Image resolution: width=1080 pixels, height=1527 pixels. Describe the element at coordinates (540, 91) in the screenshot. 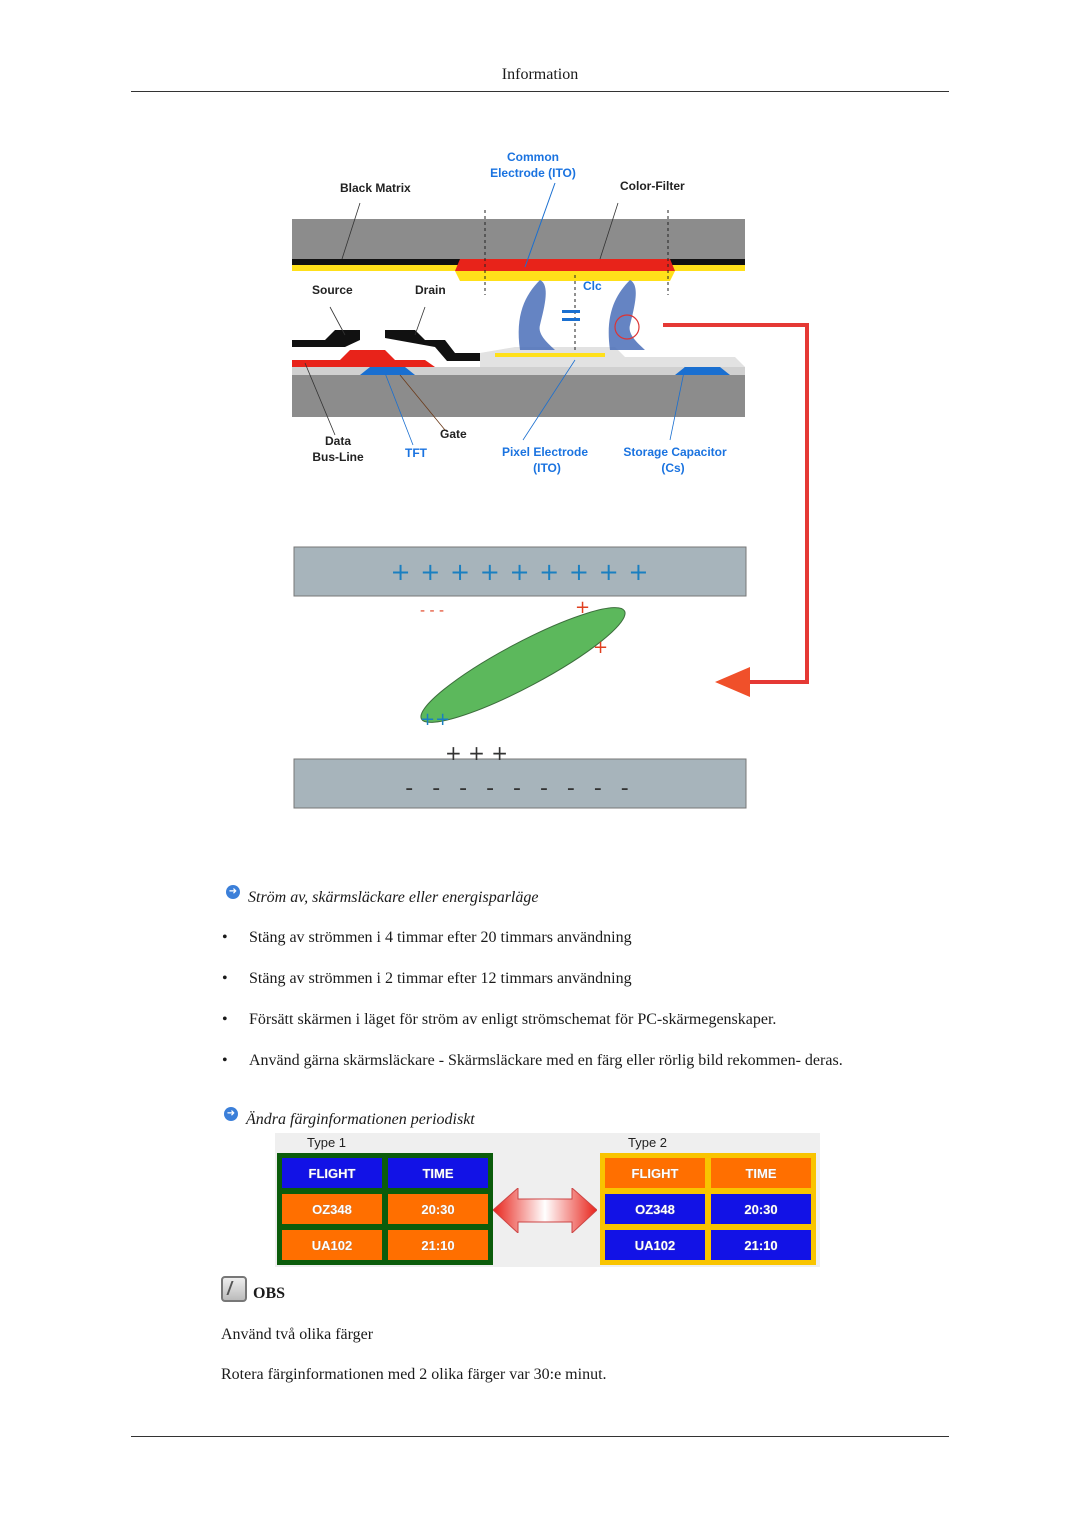

I see `header-divider` at that location.